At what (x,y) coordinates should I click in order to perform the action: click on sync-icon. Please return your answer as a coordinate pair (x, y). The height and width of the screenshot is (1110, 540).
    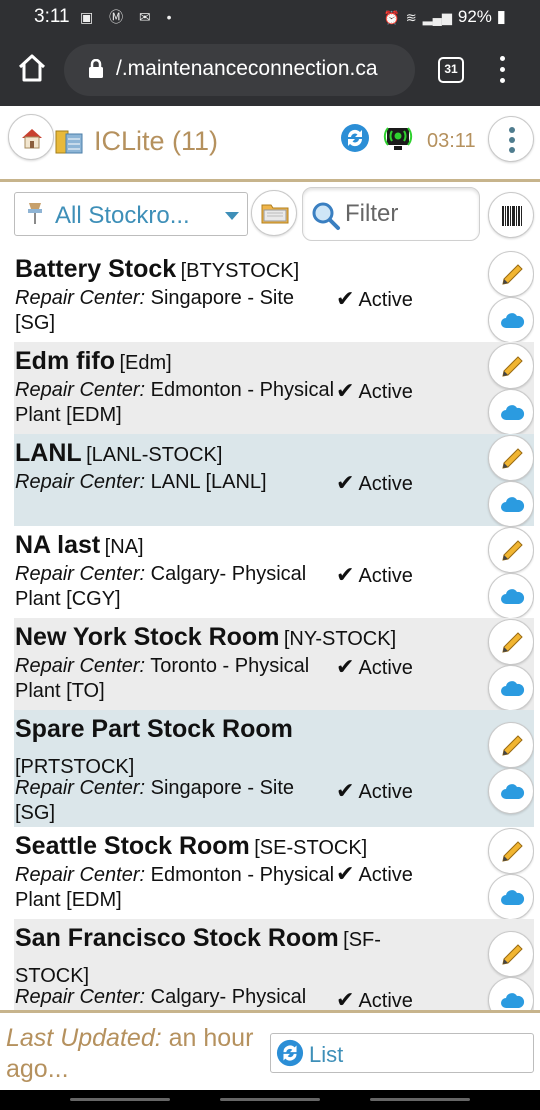
    Looking at the image, I should click on (355, 138).